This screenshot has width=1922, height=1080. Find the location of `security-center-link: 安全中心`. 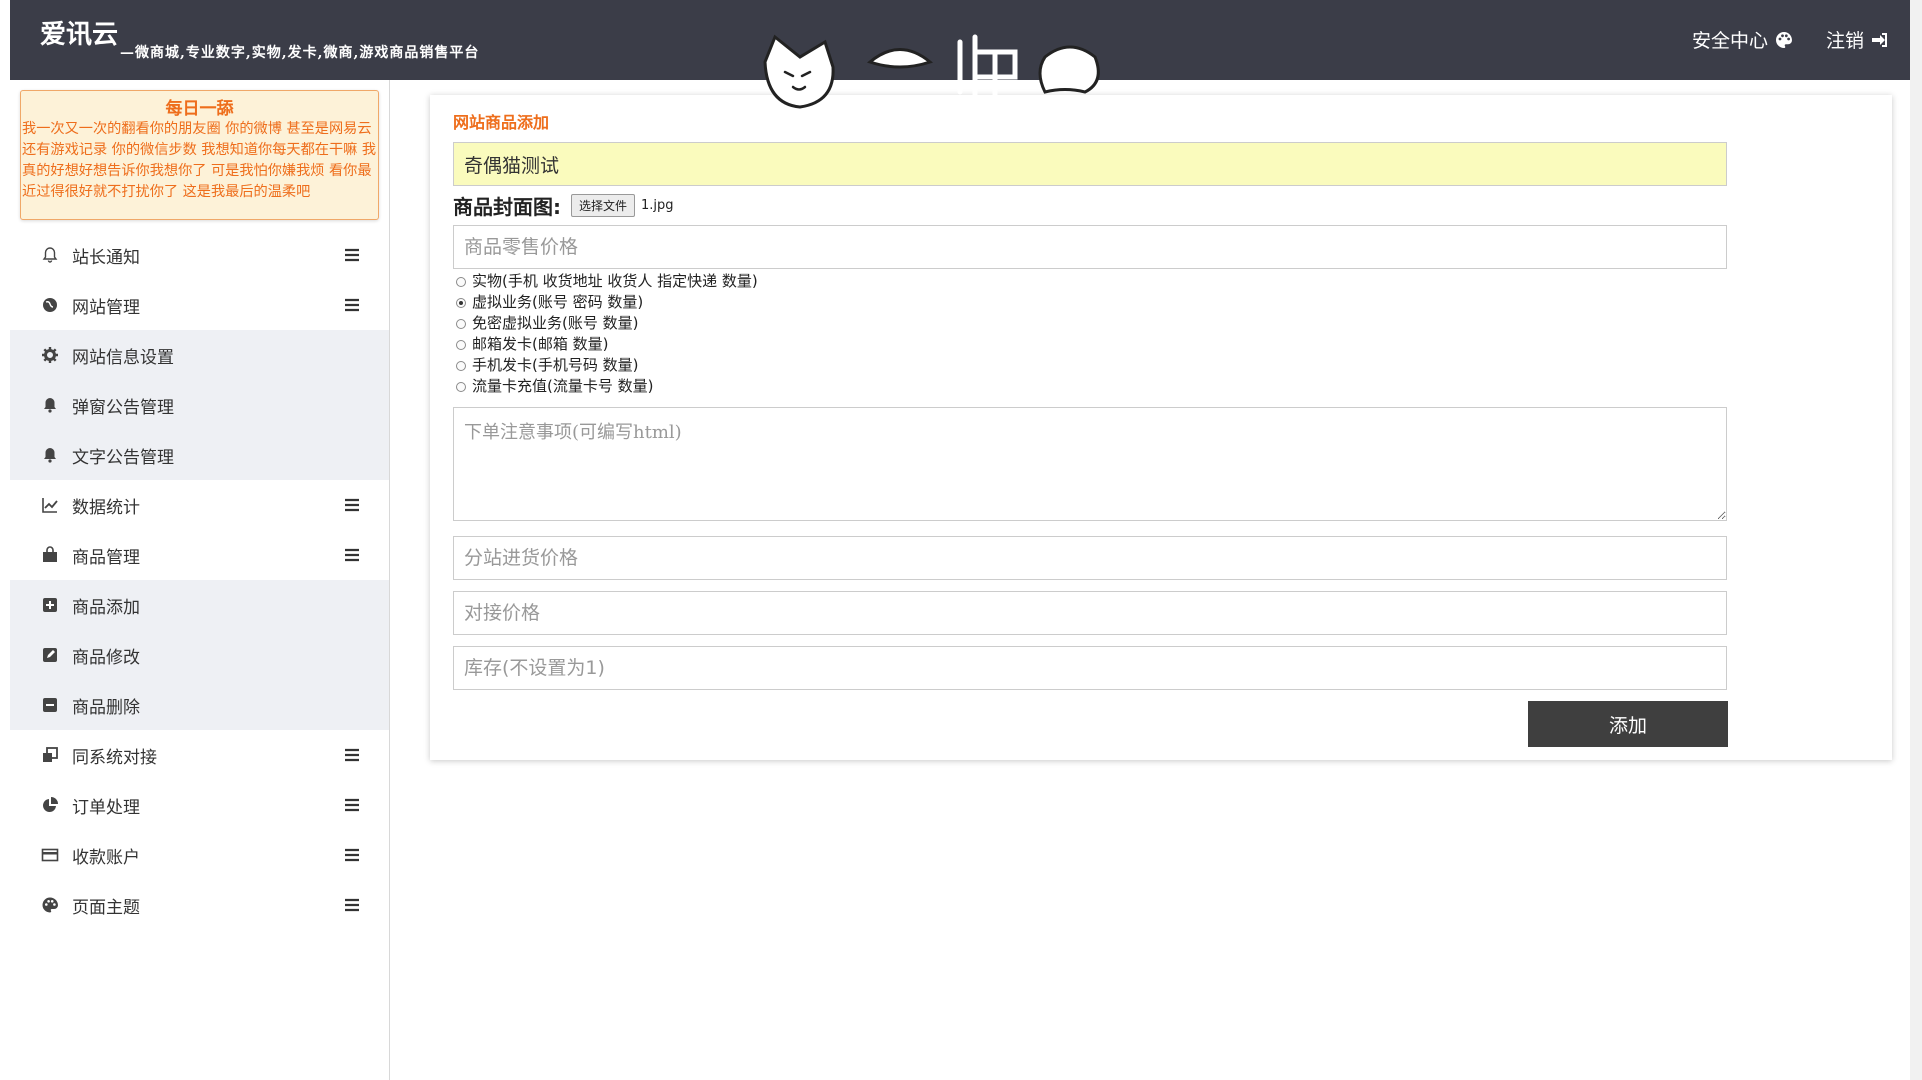

security-center-link: 安全中心 is located at coordinates (1743, 39).